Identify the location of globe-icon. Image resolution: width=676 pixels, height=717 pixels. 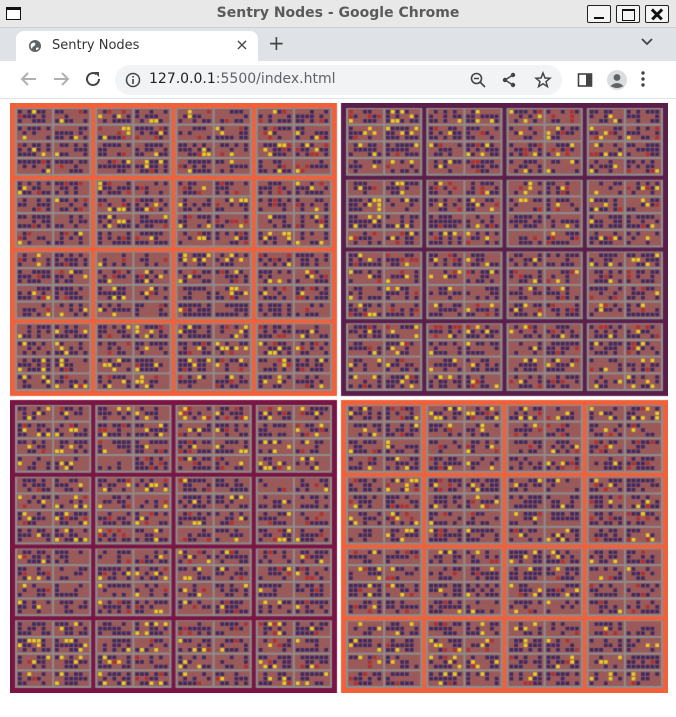
(35, 46).